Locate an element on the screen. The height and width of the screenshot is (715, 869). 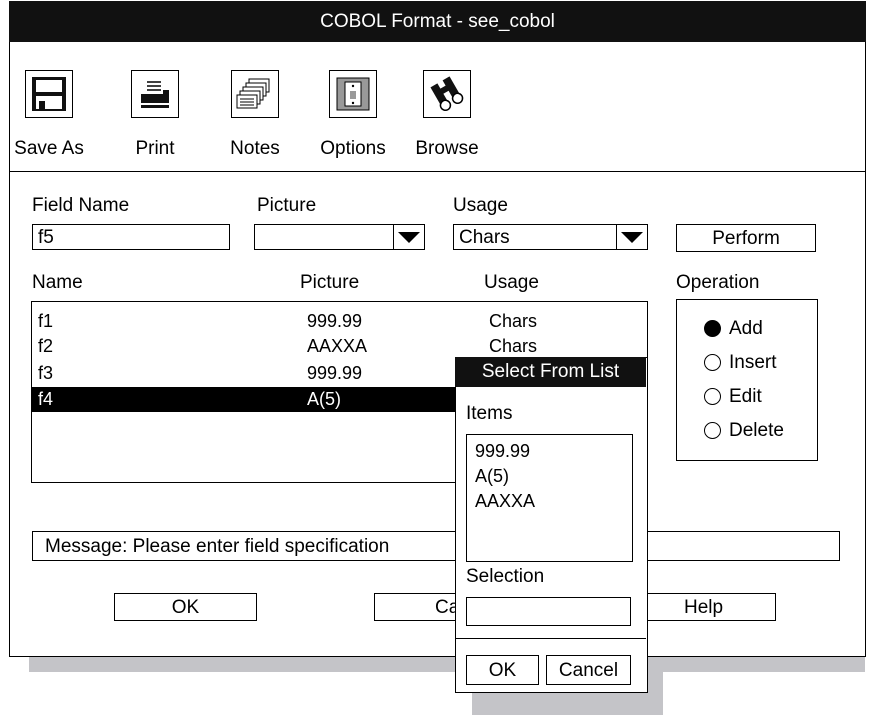
dialog-ok-button: OK is located at coordinates (502, 670).